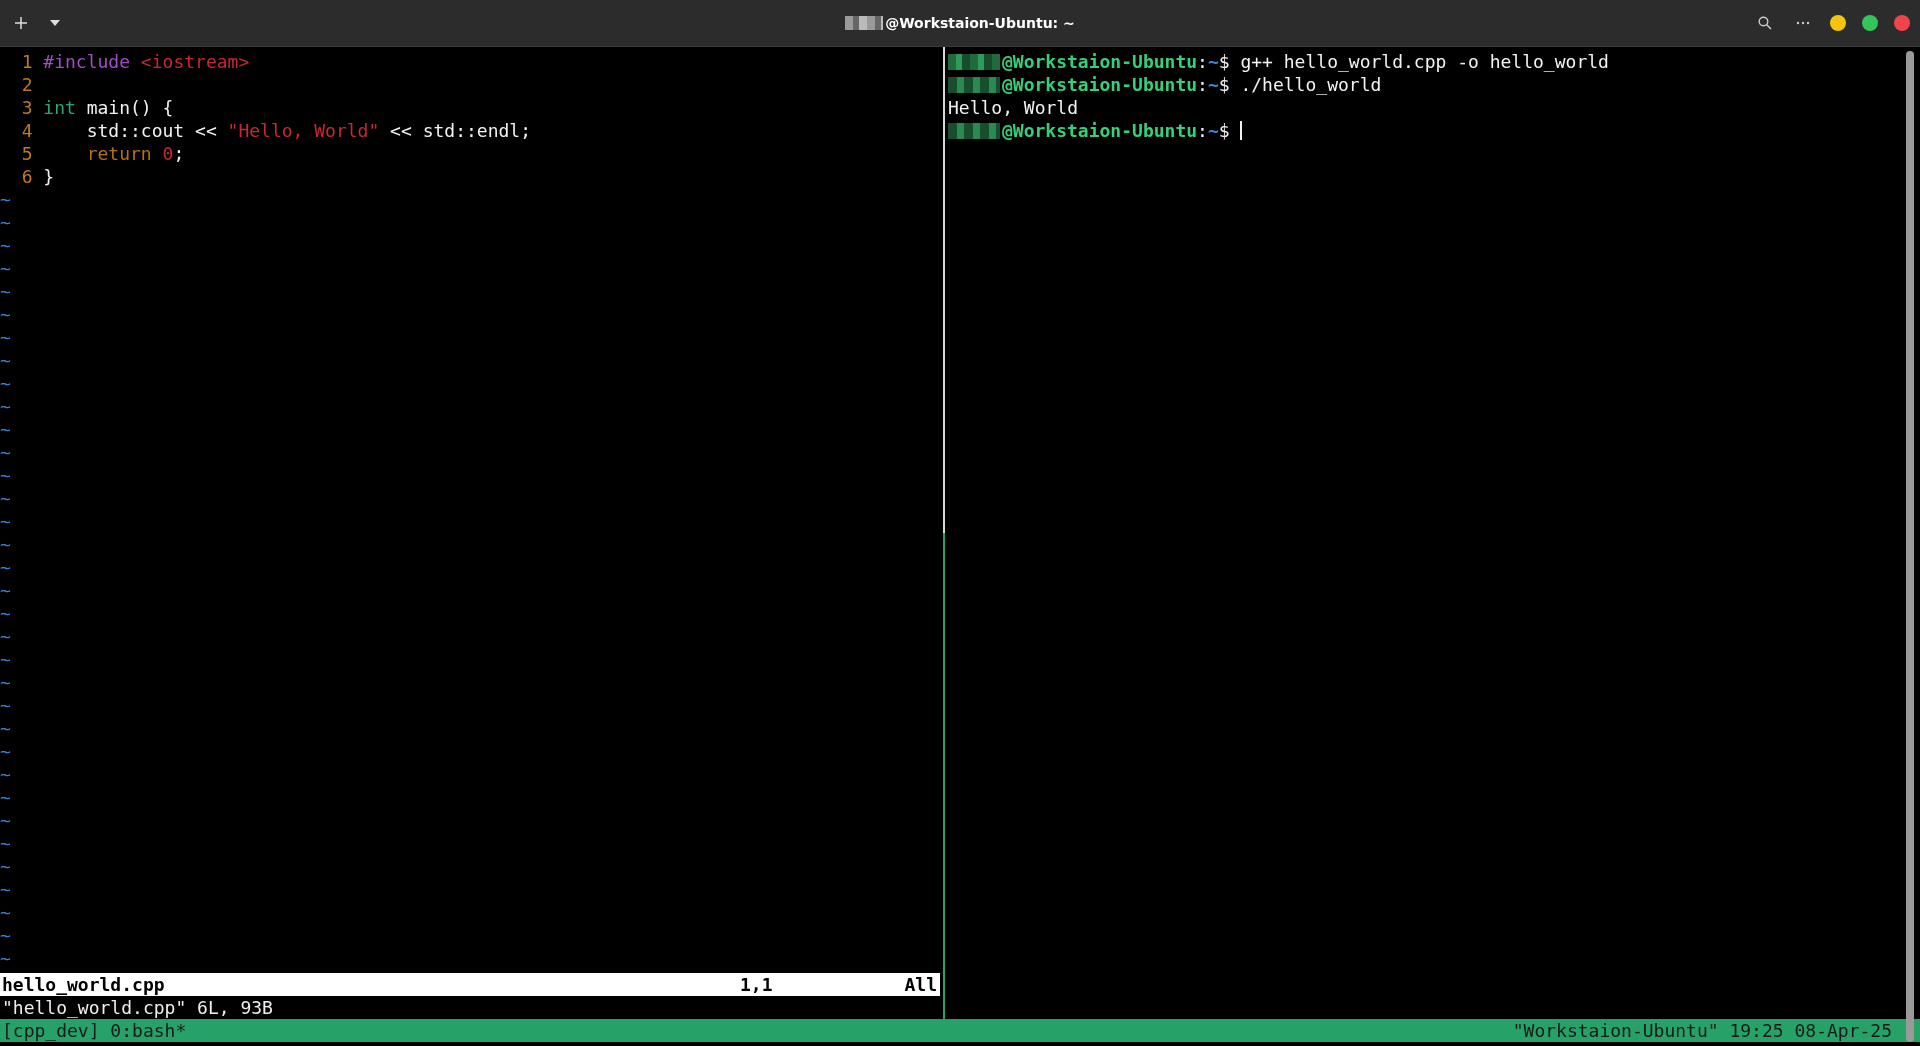 This screenshot has height=1046, width=1920. I want to click on line-number: 1, so click(26, 61).